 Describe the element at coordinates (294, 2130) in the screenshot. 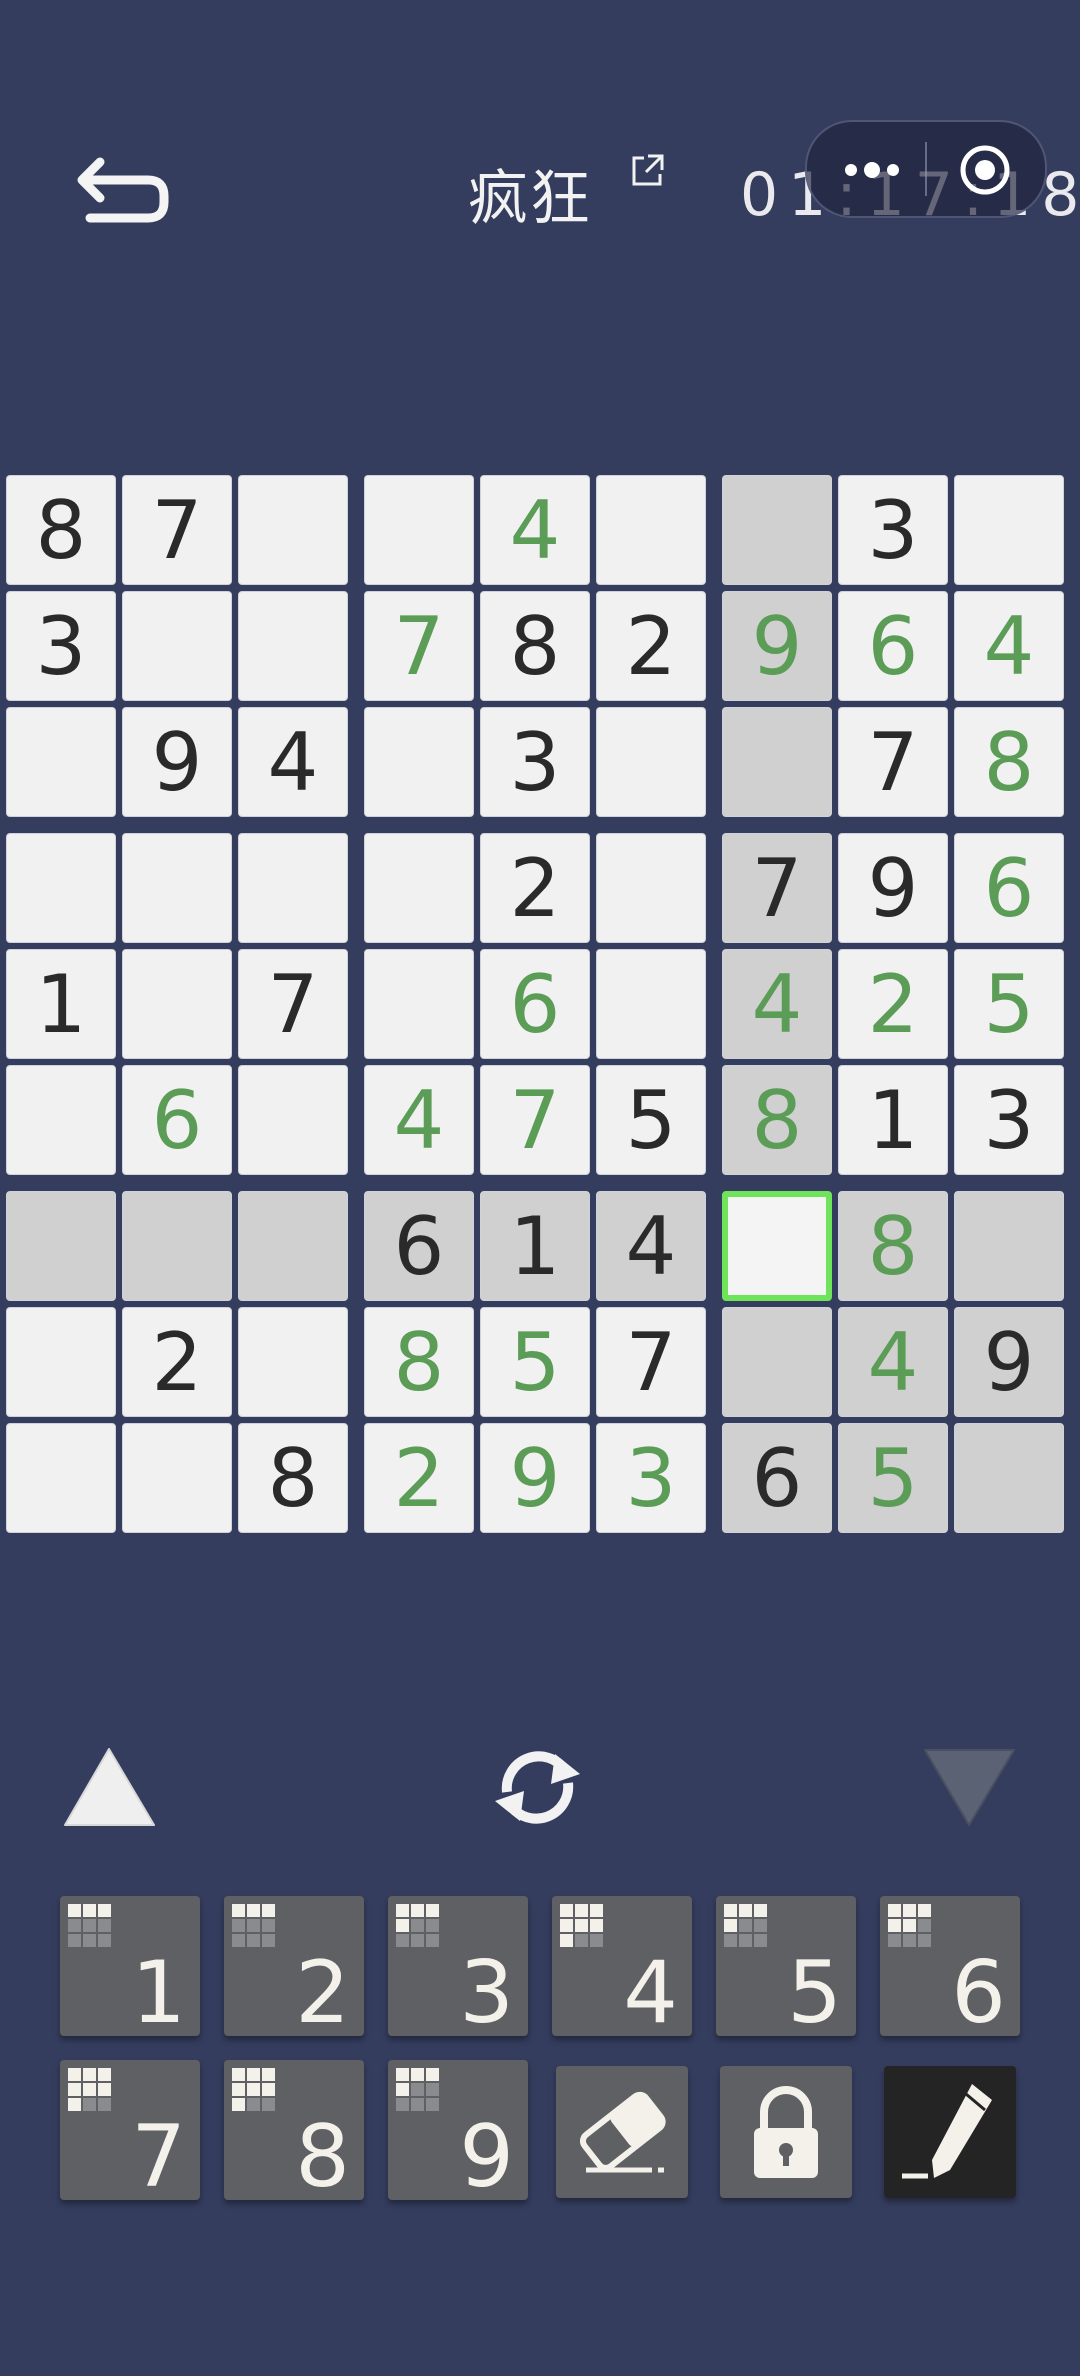

I see `number-button-8: 8` at that location.